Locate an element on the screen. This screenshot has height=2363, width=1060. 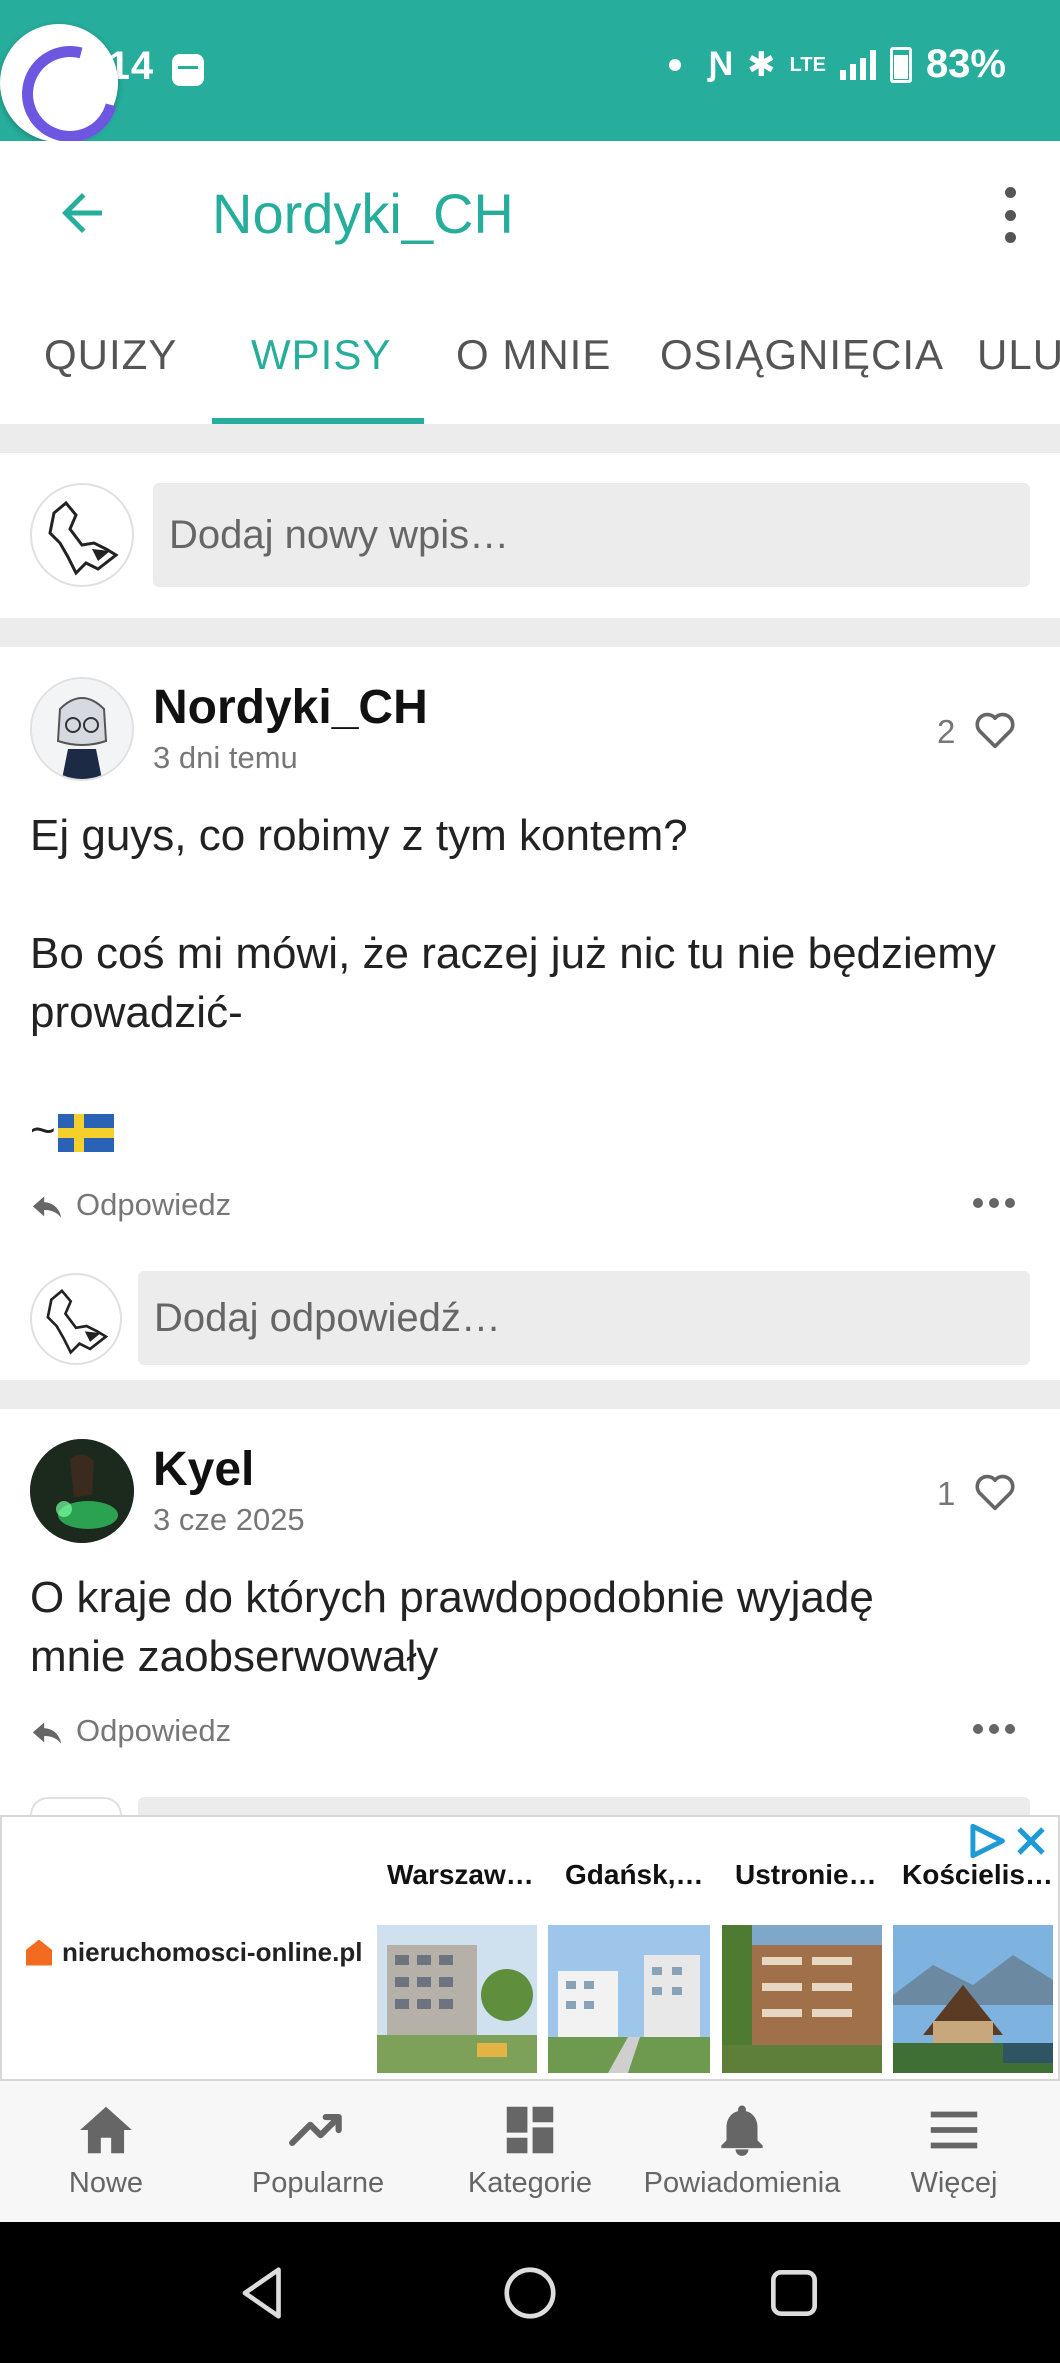
ad-brand-logo: nieruchomosci-online.pl is located at coordinates (194, 1952).